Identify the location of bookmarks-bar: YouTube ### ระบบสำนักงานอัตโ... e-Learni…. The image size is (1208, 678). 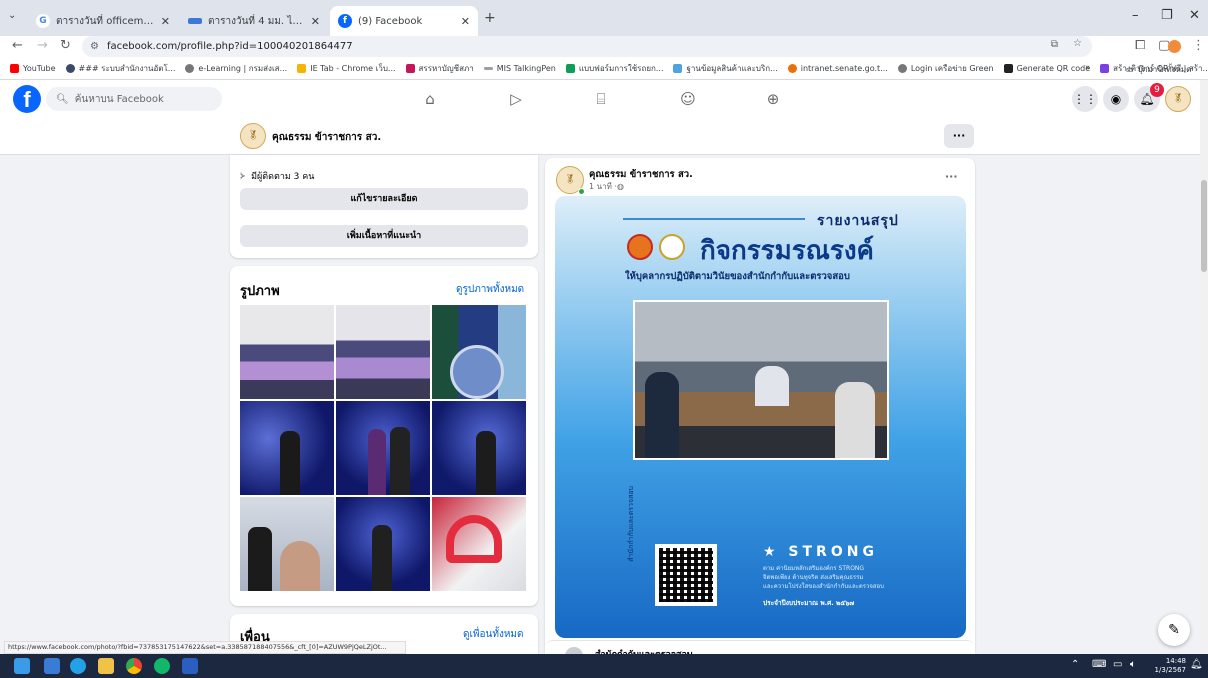
(604, 69).